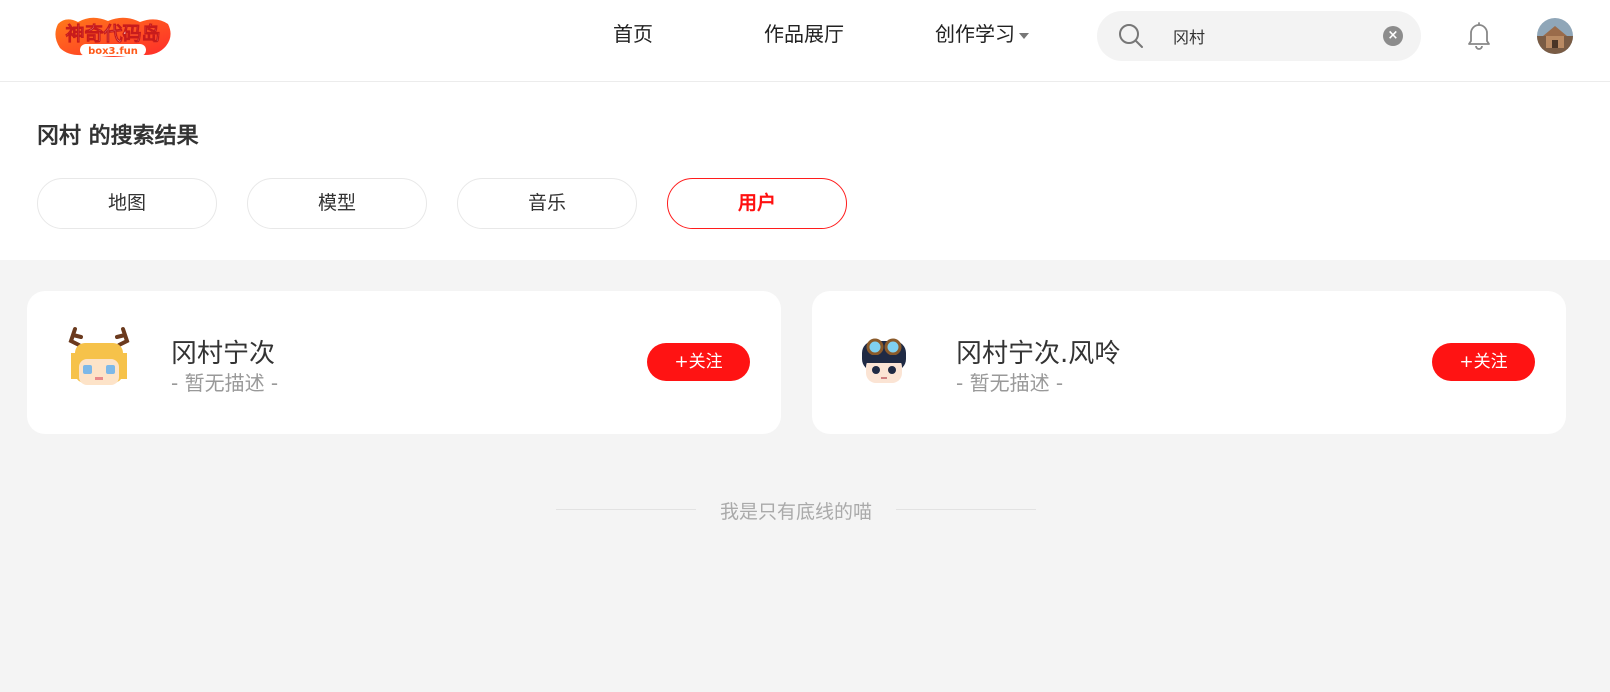  I want to click on nav-gallery: 作品展厅, so click(804, 32).